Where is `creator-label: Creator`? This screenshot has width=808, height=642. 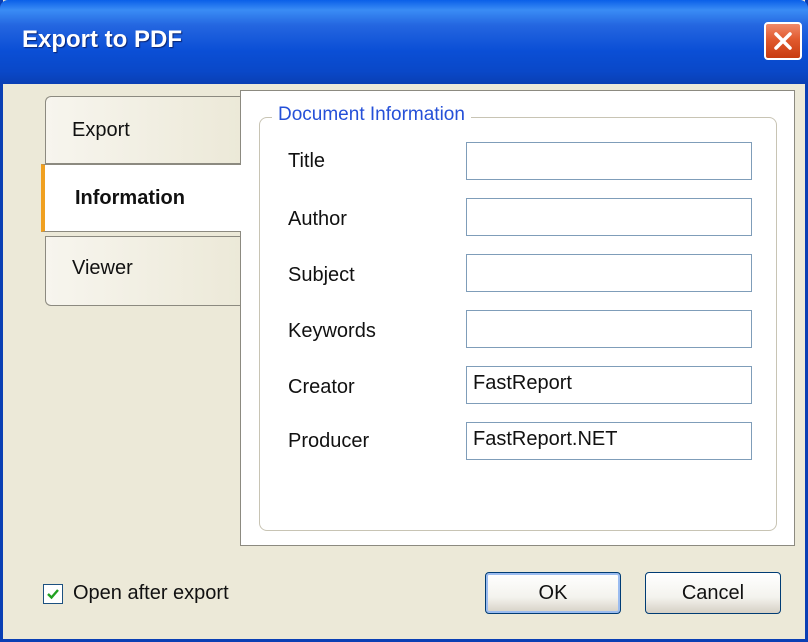
creator-label: Creator is located at coordinates (321, 387).